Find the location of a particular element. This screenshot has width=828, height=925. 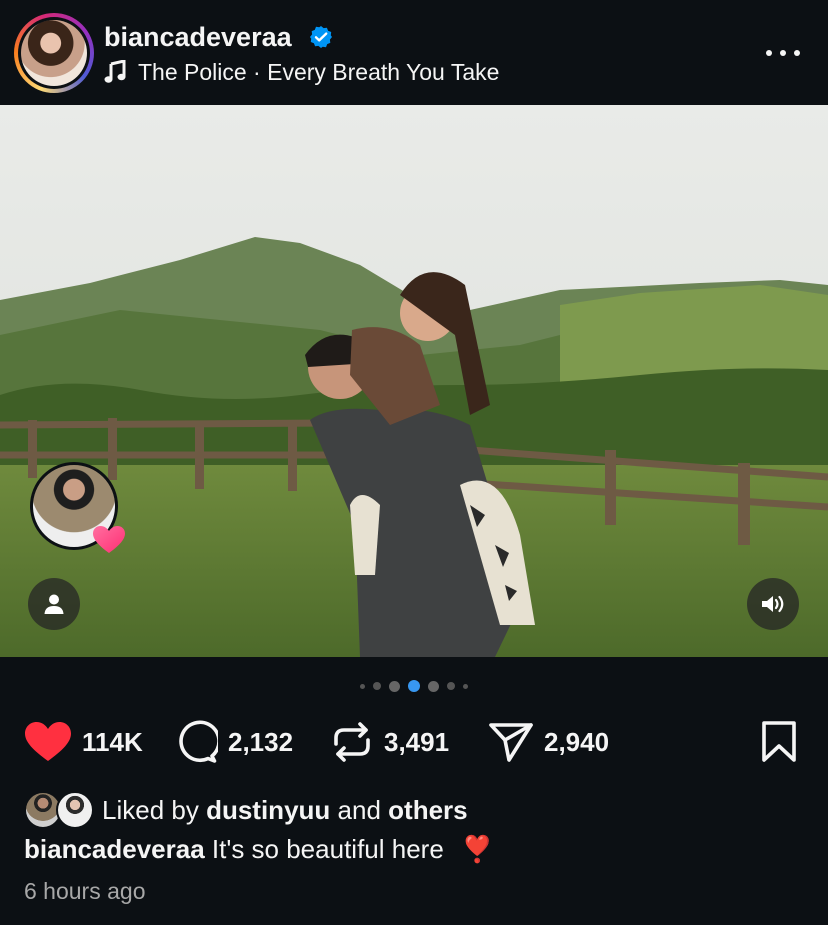

heart-exclamation-icon: ❣️ is located at coordinates (477, 849).